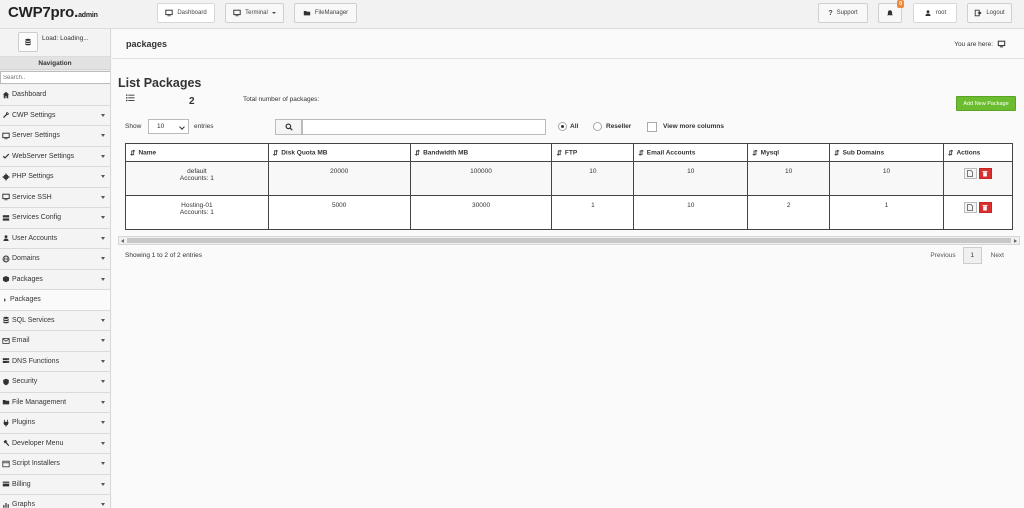 The height and width of the screenshot is (508, 1024). Describe the element at coordinates (55, 484) in the screenshot. I see `sidebar-item-billing: Billing` at that location.